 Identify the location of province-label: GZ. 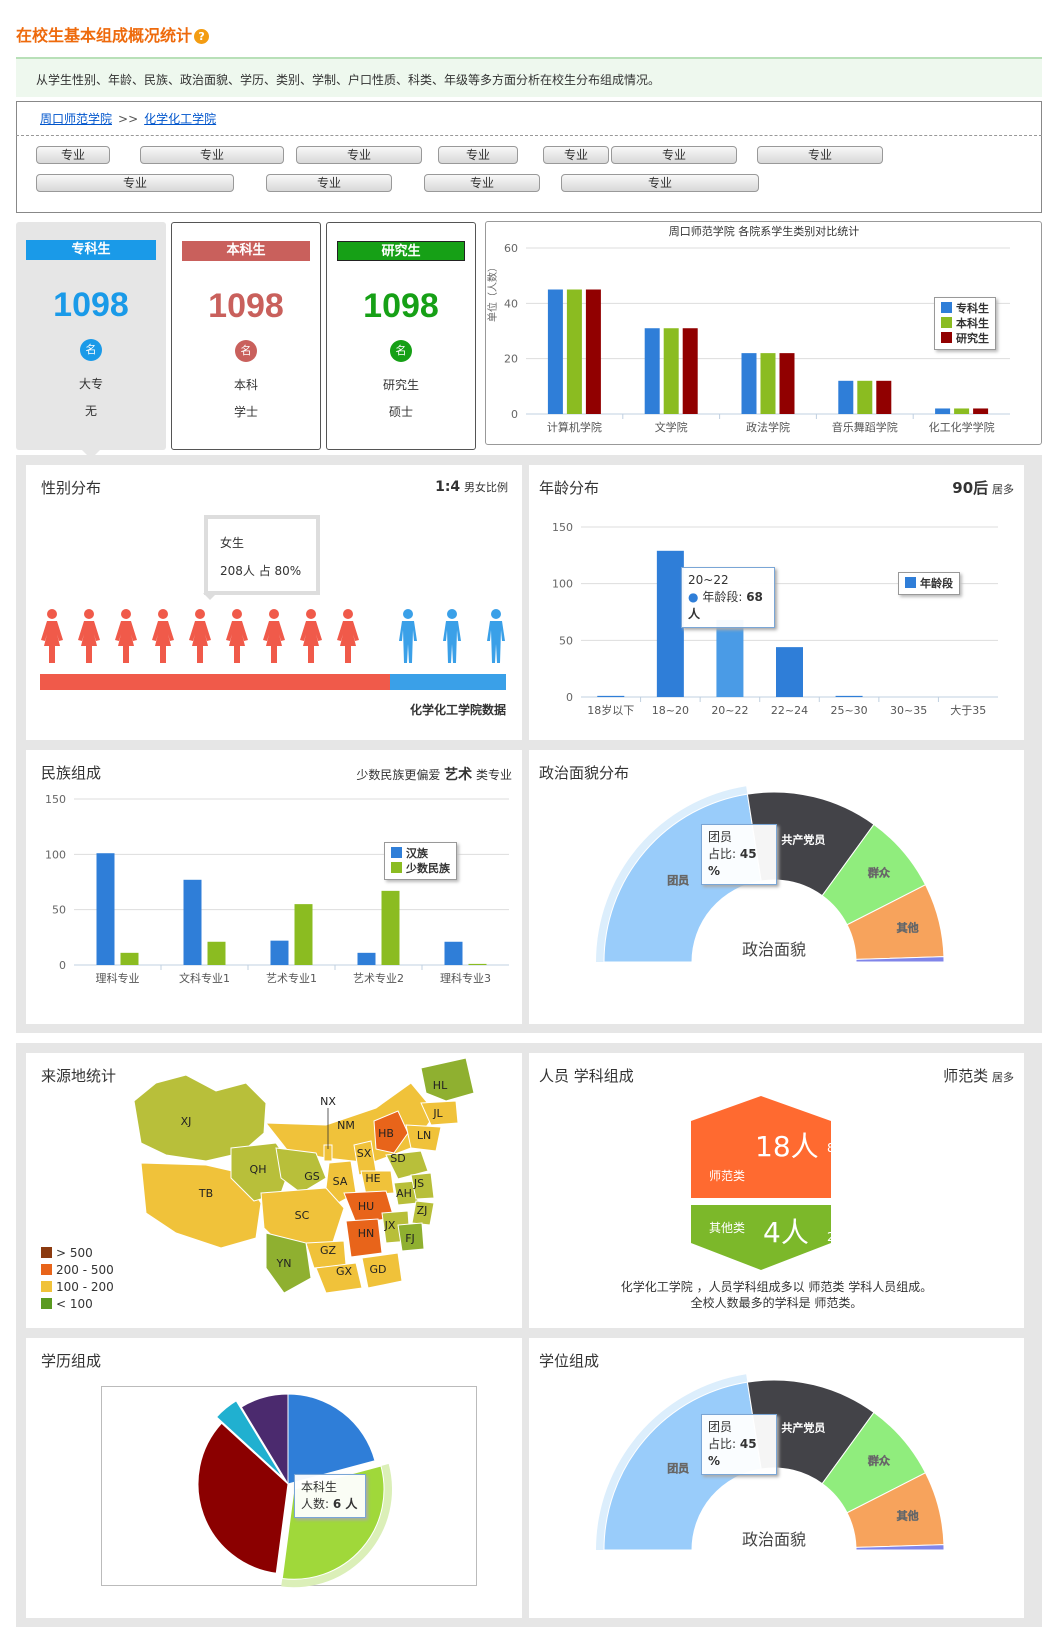
(328, 1250).